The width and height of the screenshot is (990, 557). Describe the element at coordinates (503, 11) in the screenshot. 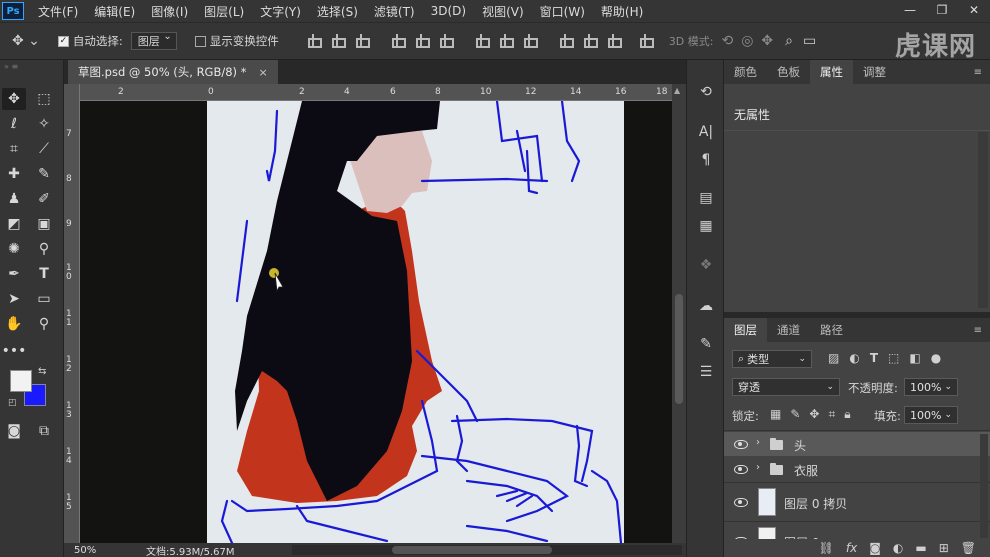

I see `menu-view: 视图(V)` at that location.